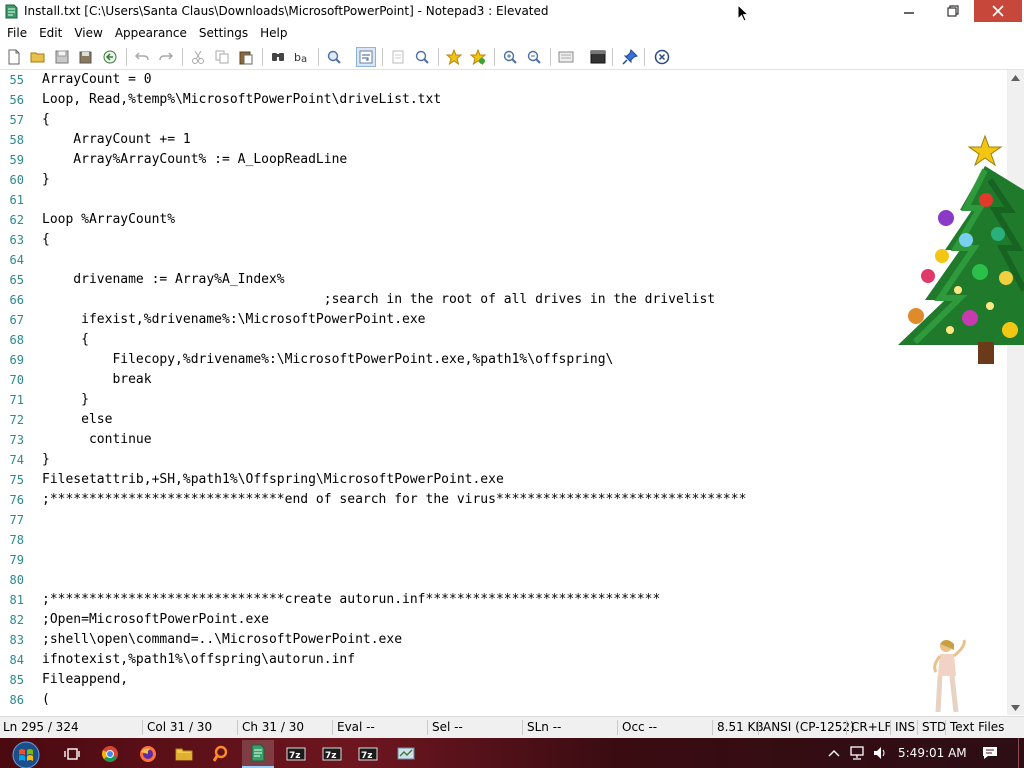  I want to click on save-as-button, so click(86, 57).